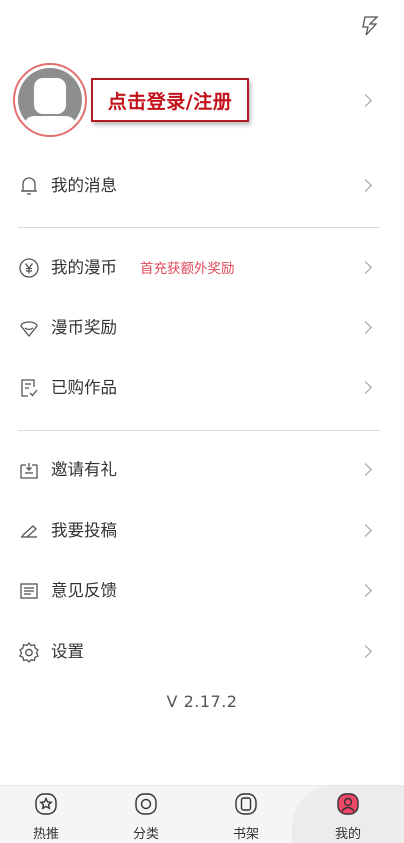 This screenshot has width=404, height=843. Describe the element at coordinates (202, 814) in the screenshot. I see `bottom-tab-bar: 热推 分类 书架 我的` at that location.